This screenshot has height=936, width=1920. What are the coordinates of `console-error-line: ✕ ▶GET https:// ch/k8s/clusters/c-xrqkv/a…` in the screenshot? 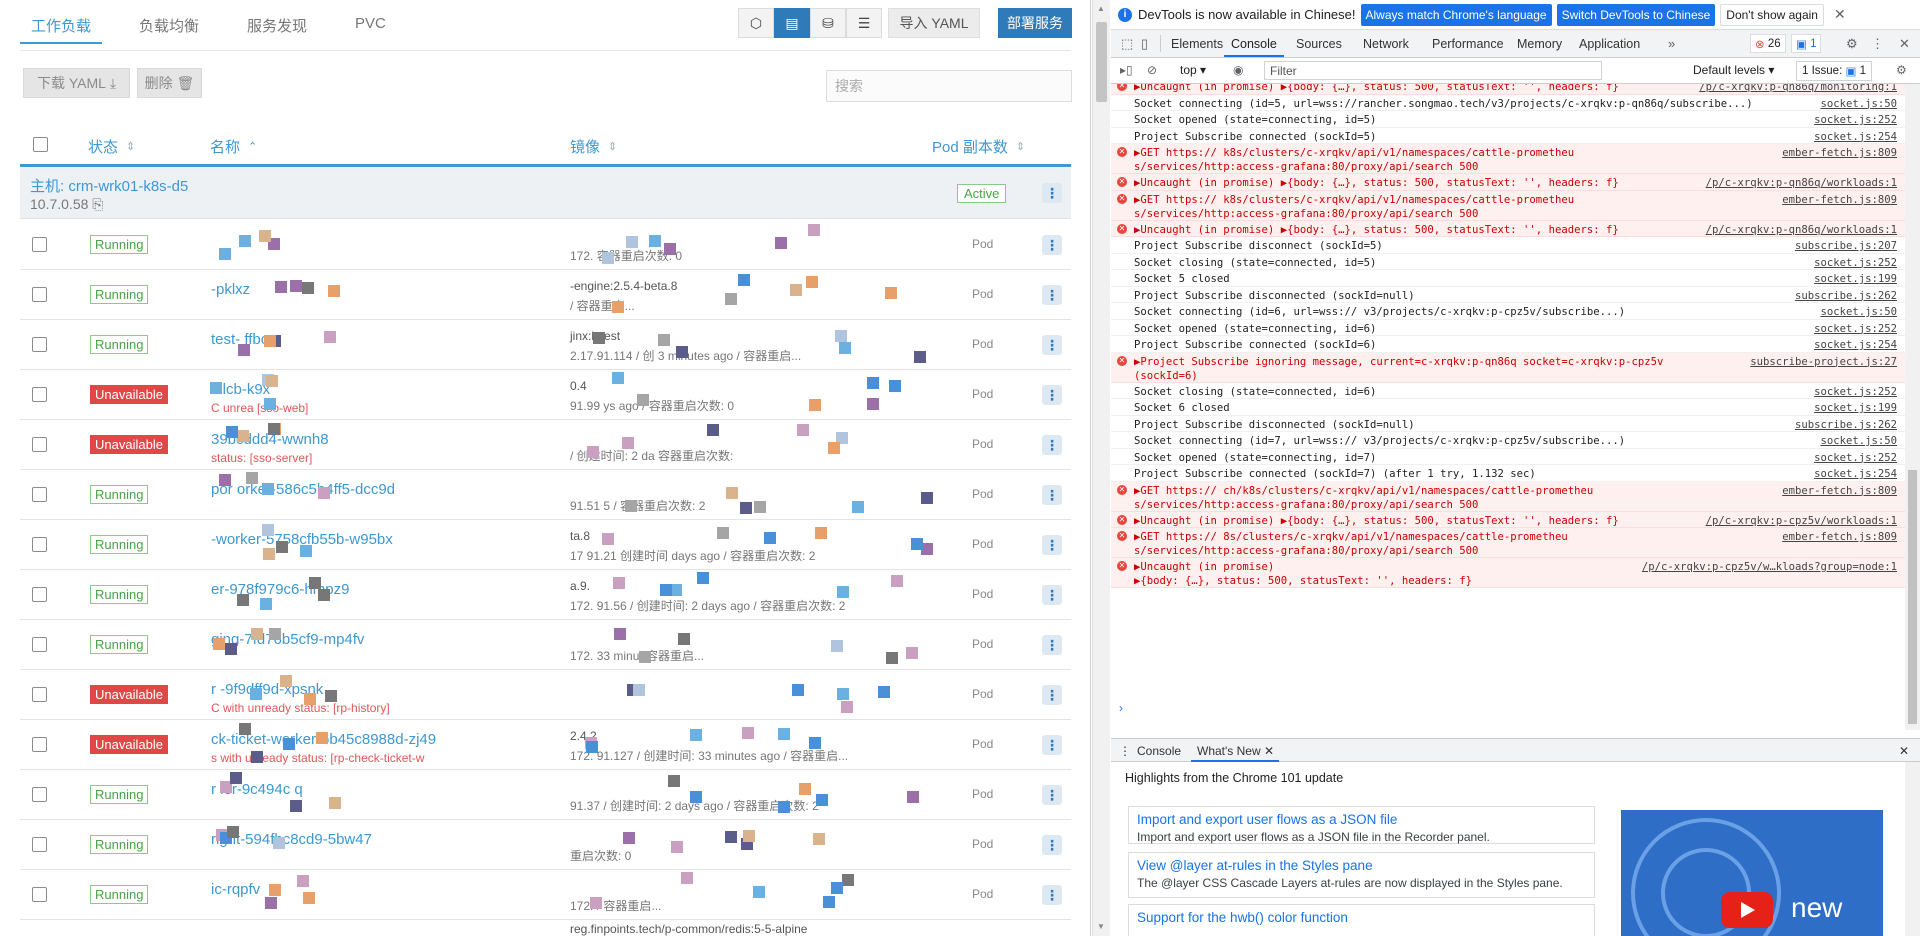 It's located at (1508, 496).